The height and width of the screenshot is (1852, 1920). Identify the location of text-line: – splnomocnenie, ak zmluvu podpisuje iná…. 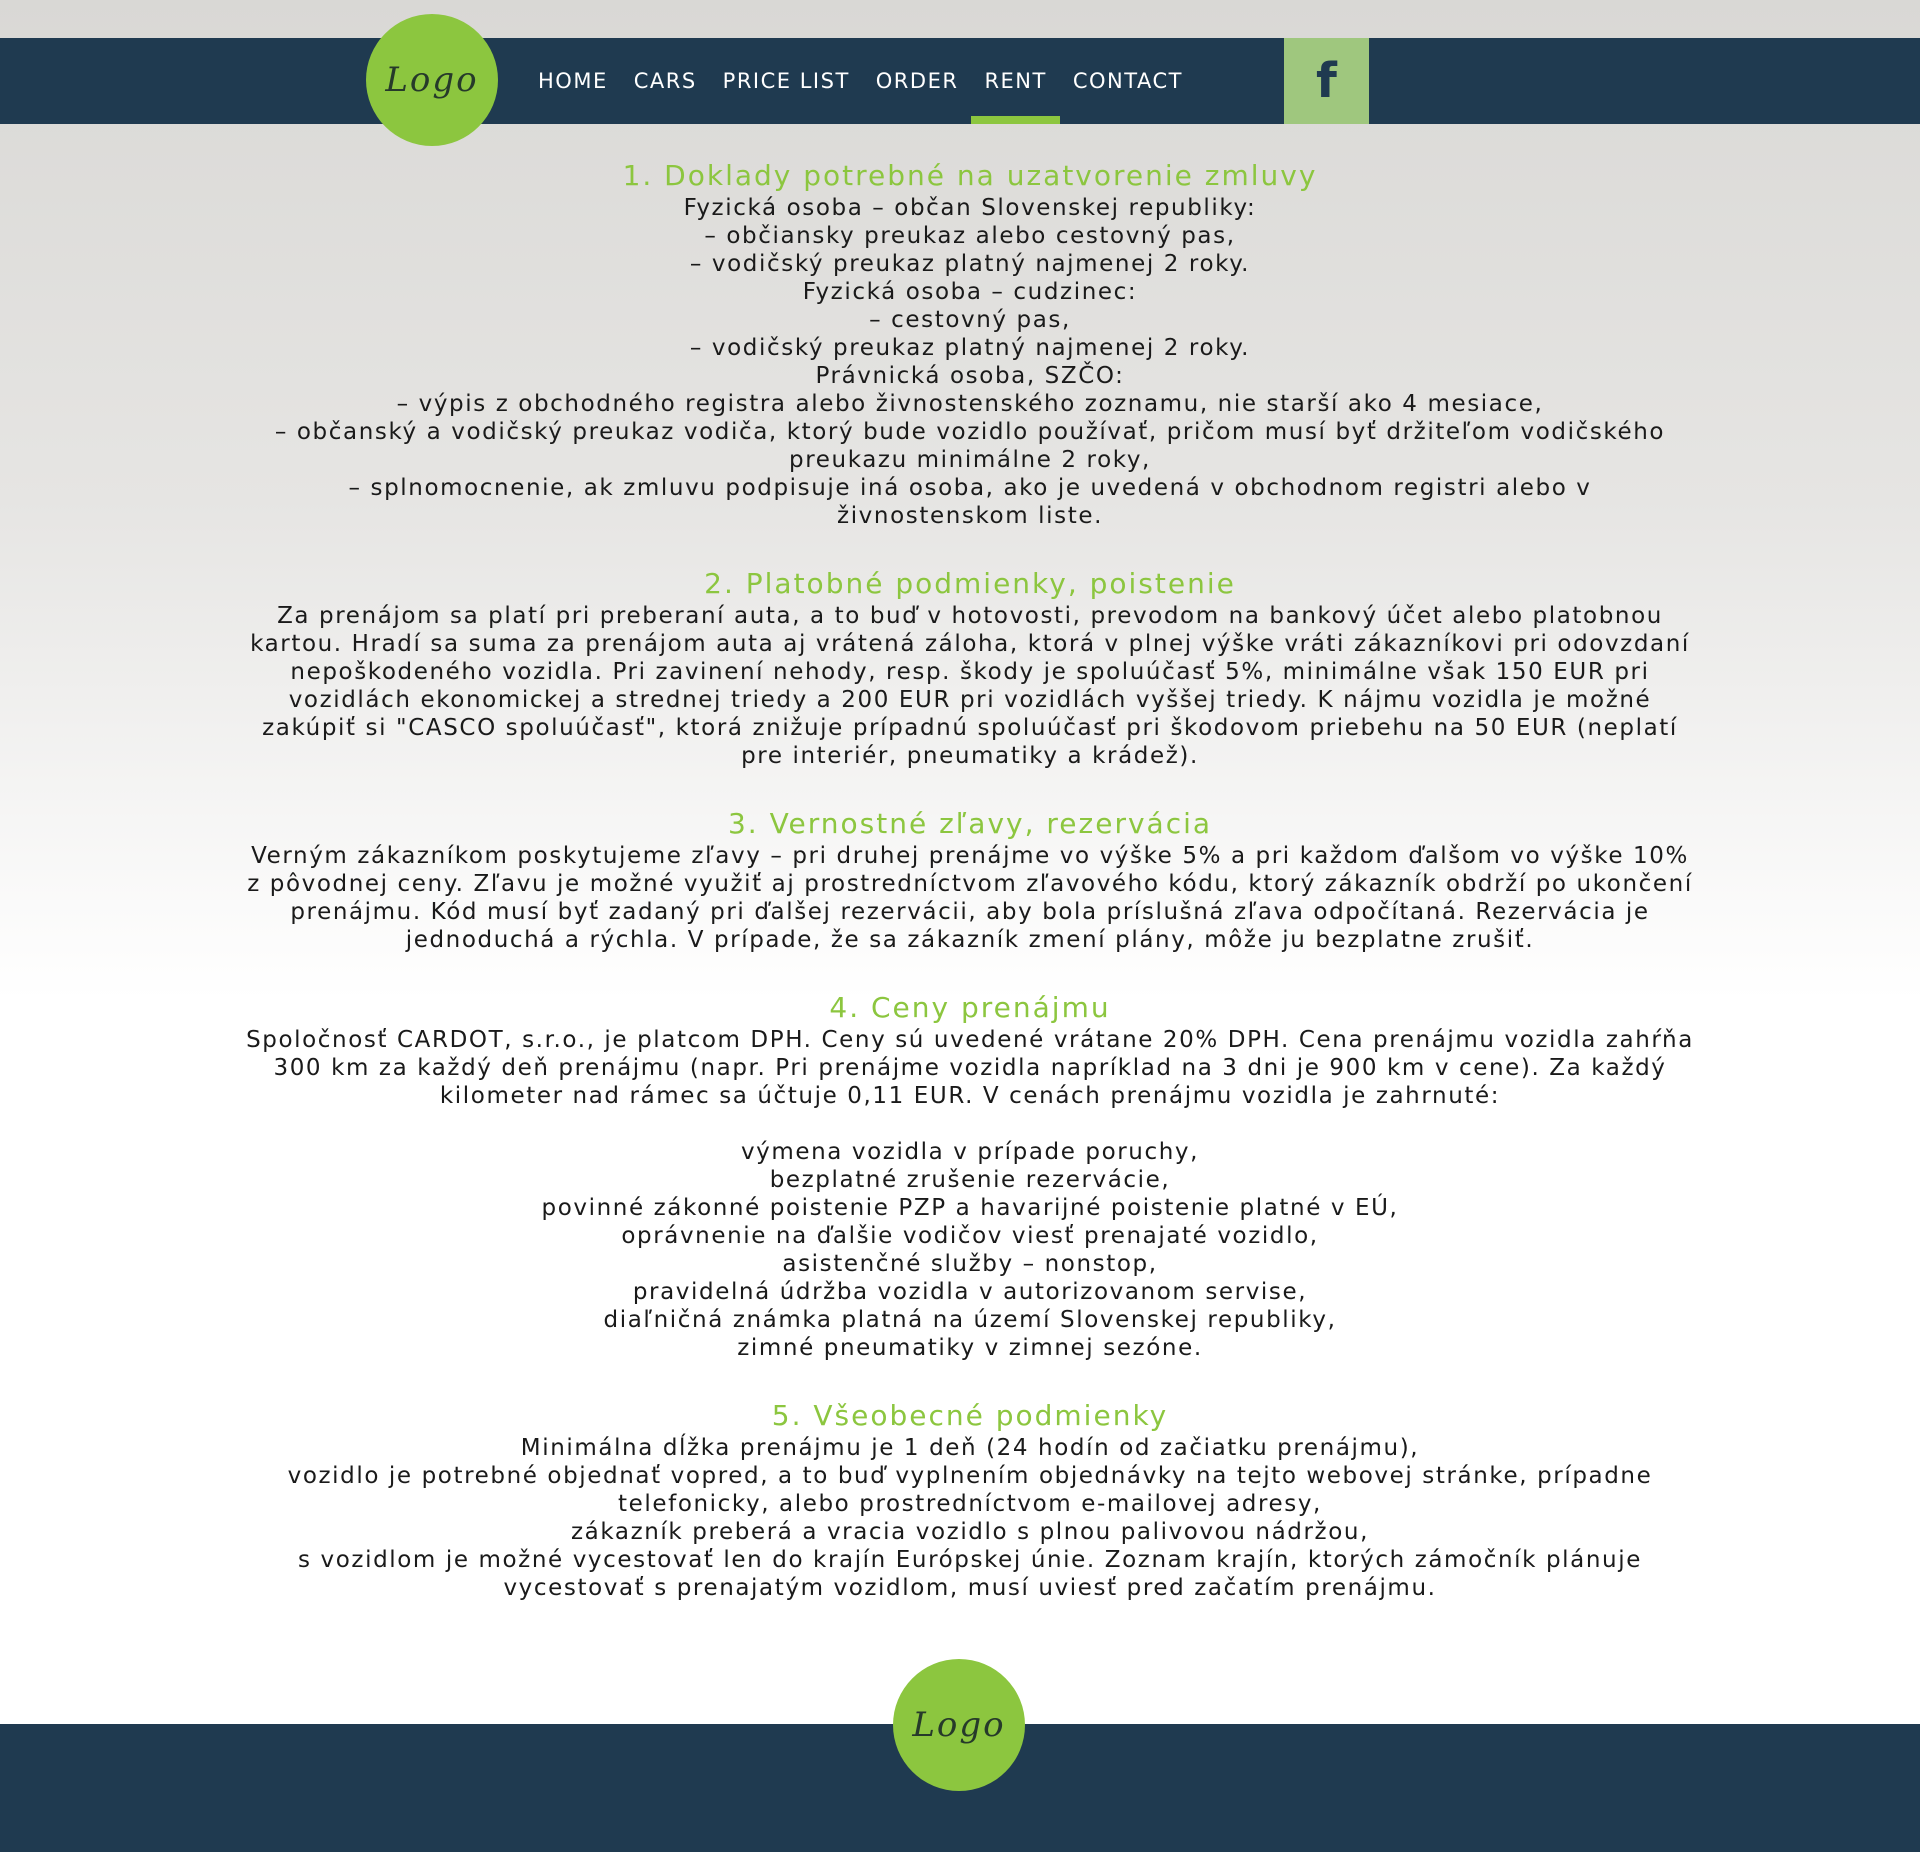
(970, 488).